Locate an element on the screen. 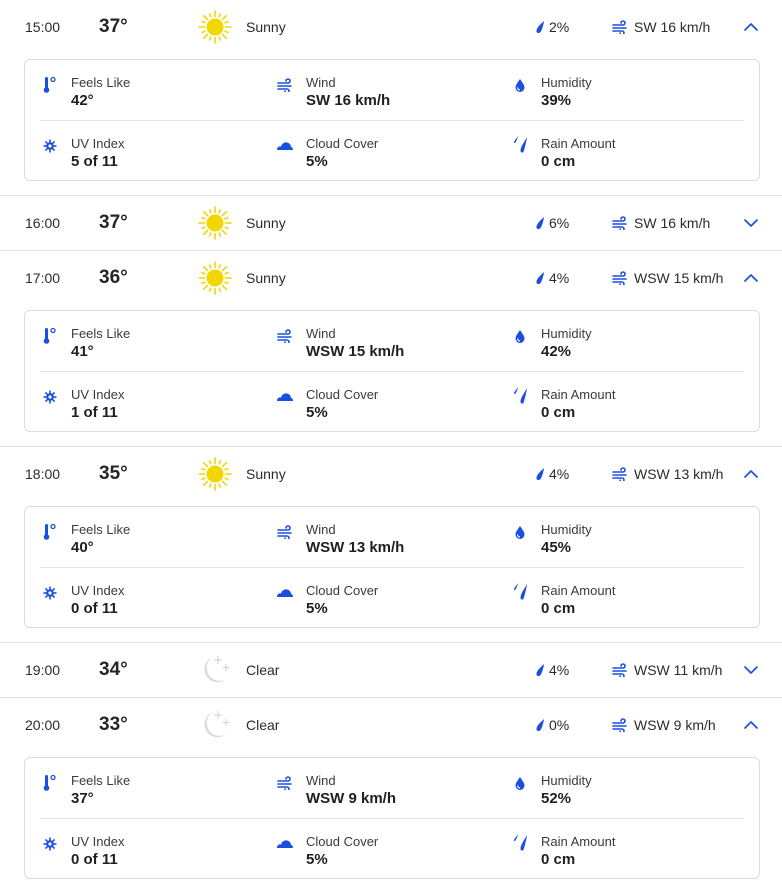  hour-time: 18:00 is located at coordinates (43, 474).